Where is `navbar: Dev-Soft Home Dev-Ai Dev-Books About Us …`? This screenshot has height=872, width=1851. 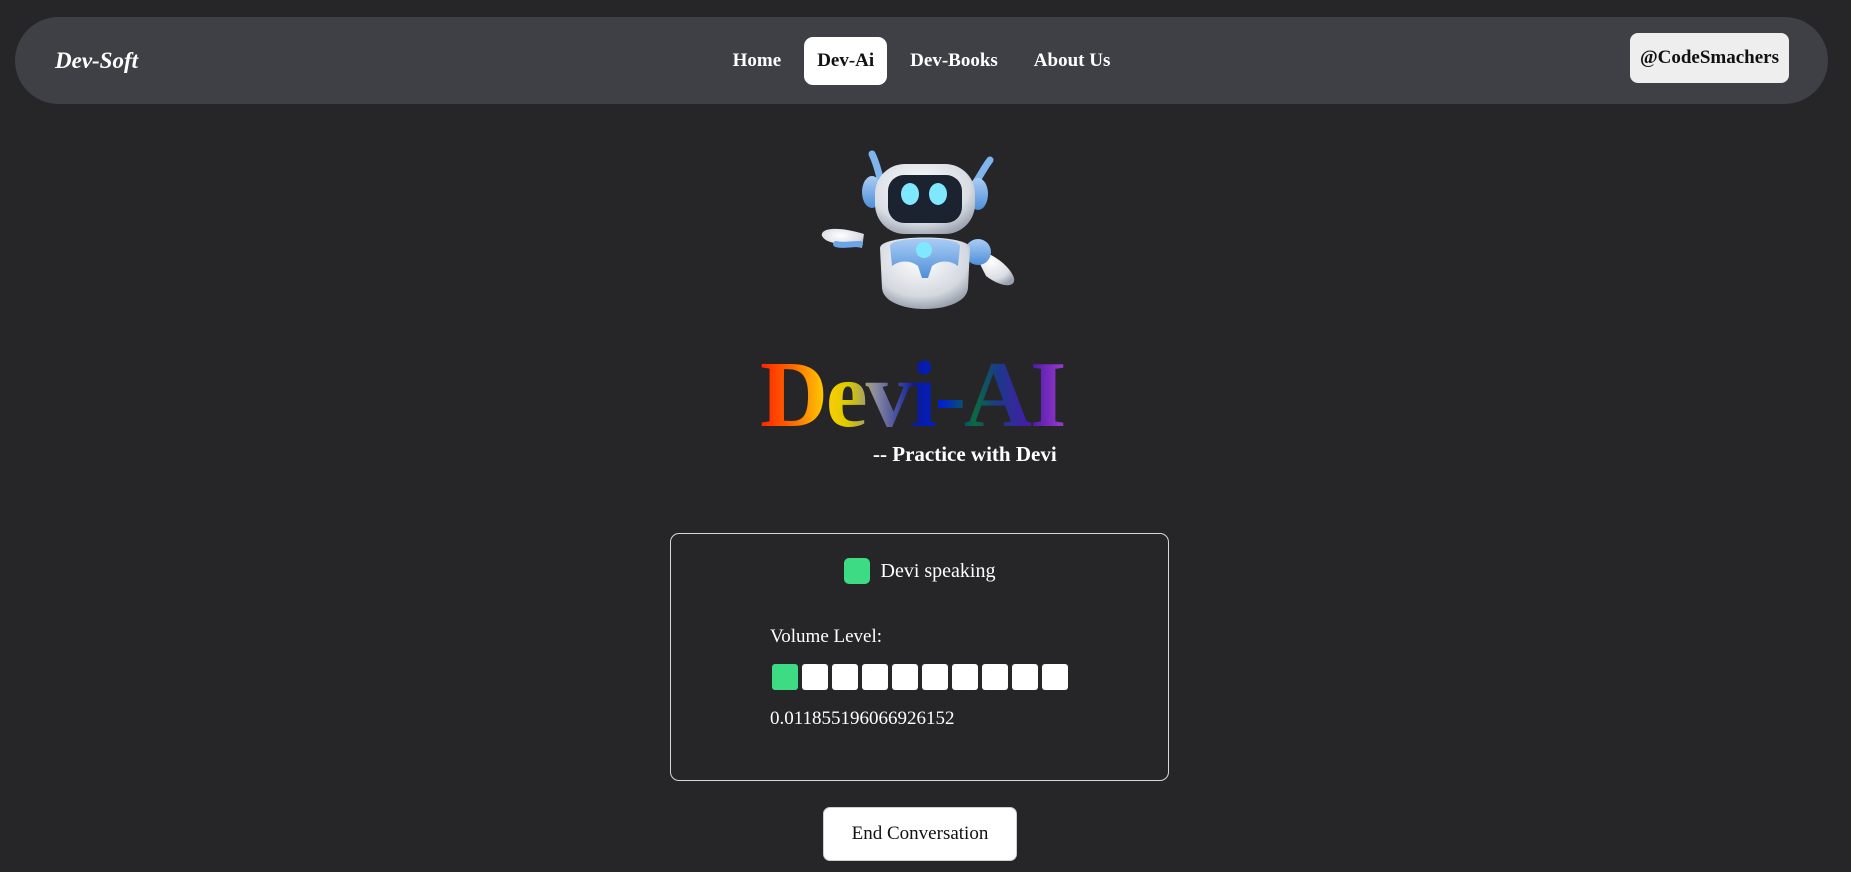 navbar: Dev-Soft Home Dev-Ai Dev-Books About Us … is located at coordinates (921, 60).